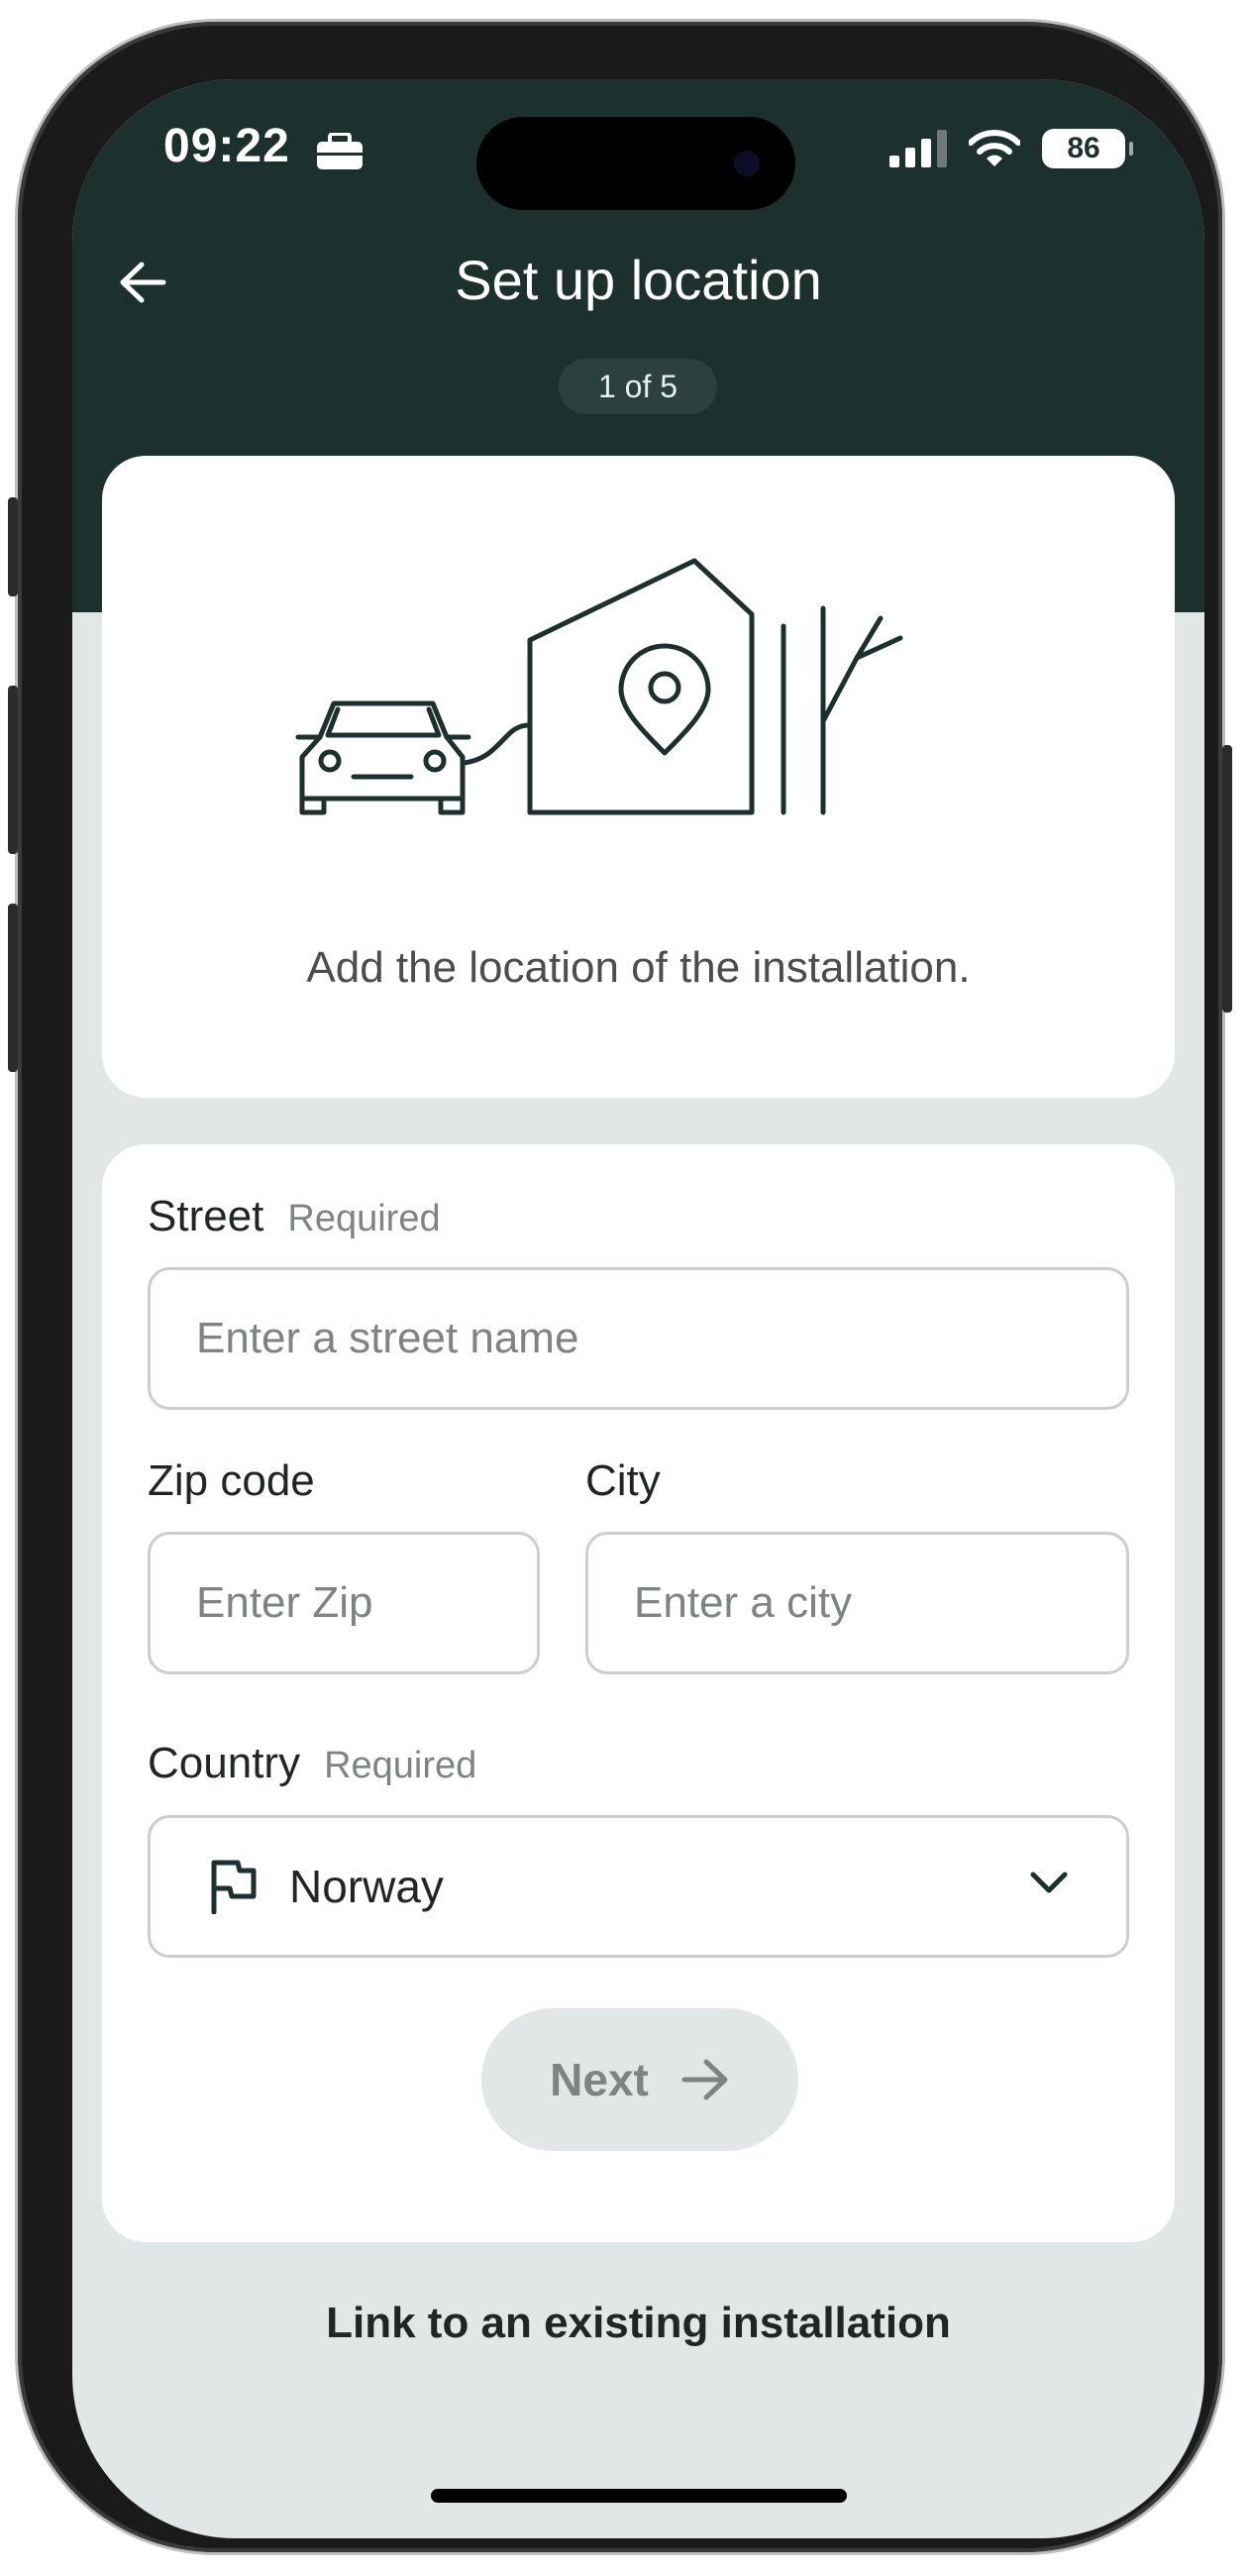  Describe the element at coordinates (1049, 1882) in the screenshot. I see `chevron-down-icon` at that location.